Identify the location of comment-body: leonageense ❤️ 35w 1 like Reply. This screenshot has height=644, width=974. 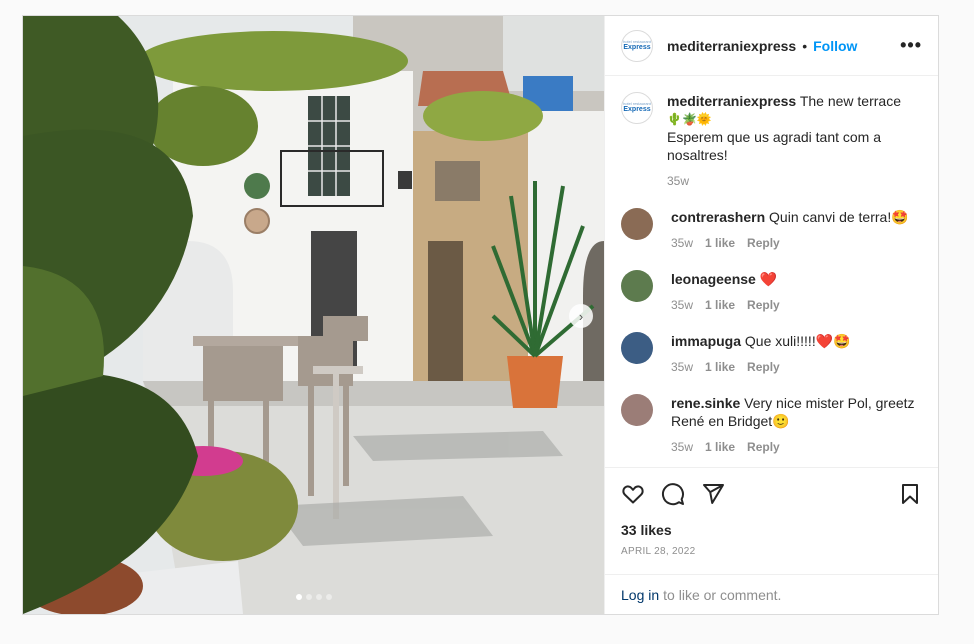
(725, 292).